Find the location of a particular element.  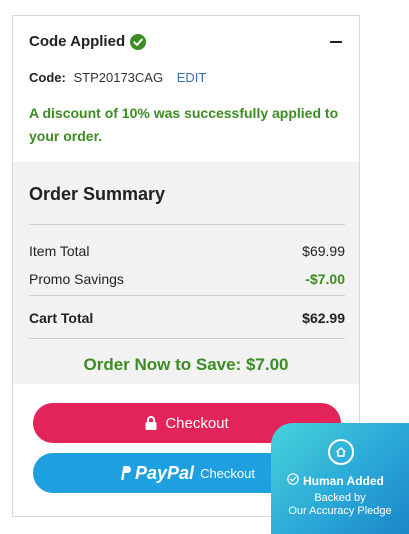

house-icon is located at coordinates (341, 452).